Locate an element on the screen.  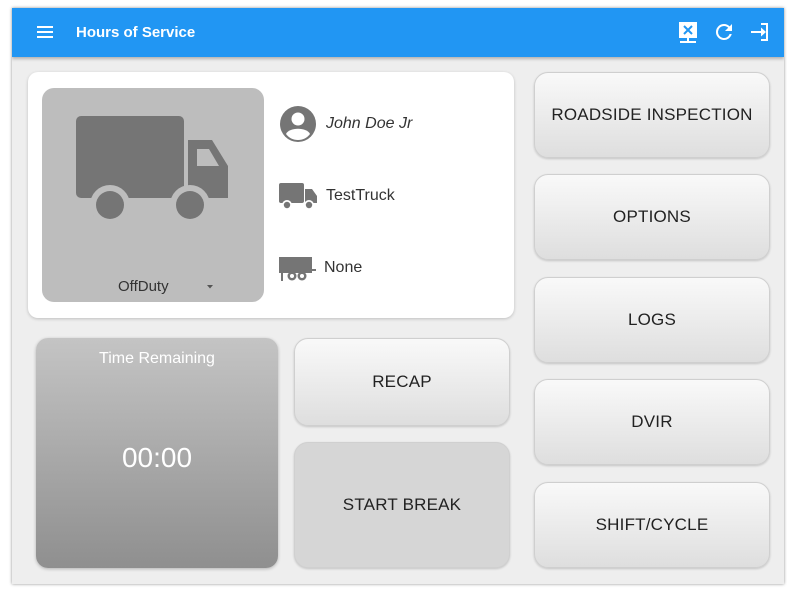
refresh-icon is located at coordinates (724, 32).